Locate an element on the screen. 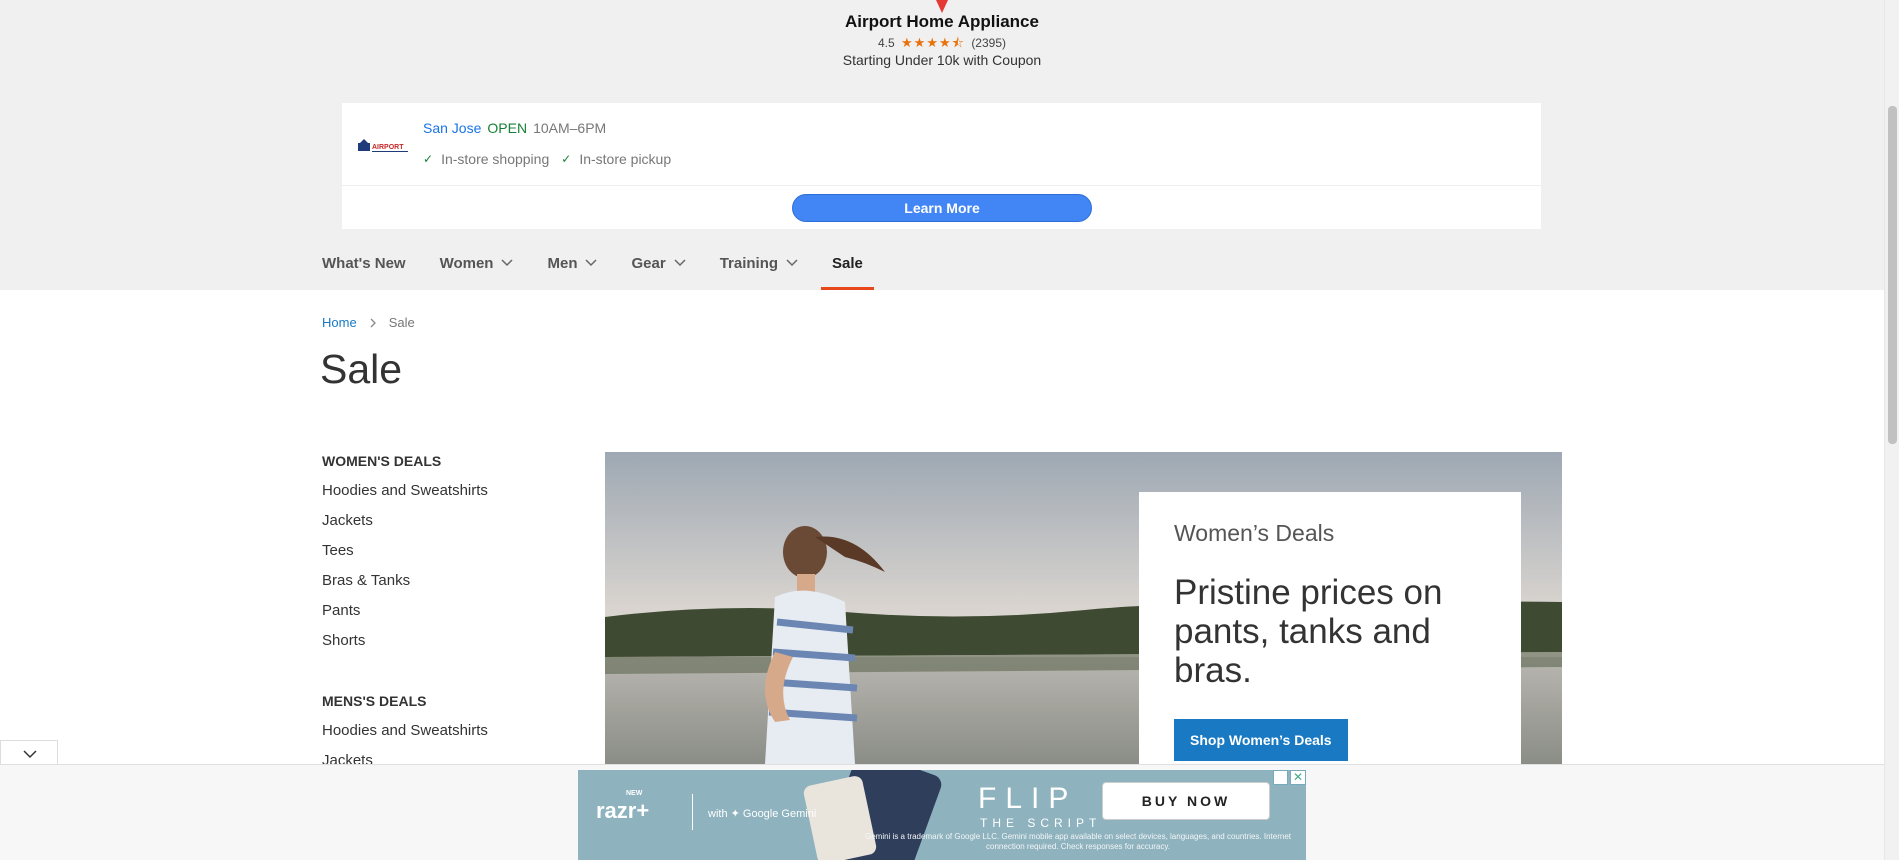  ad-flip-text: FLIP is located at coordinates (1028, 798).